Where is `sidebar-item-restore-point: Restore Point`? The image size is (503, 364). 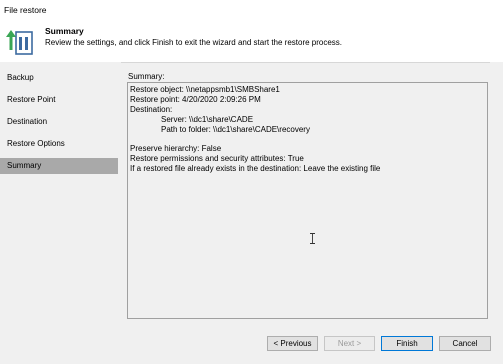
sidebar-item-restore-point: Restore Point is located at coordinates (59, 100).